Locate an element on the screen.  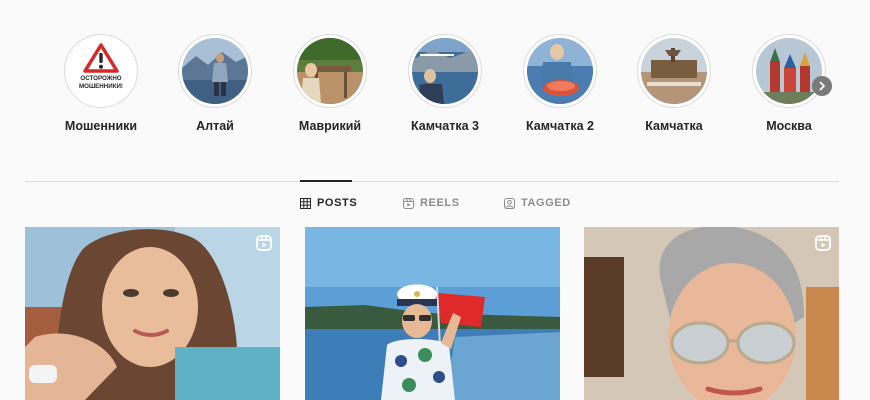
highlight-moshenniki: ОСТОРОЖНО МОШЕННИКИ! Мошенники is located at coordinates (101, 83).